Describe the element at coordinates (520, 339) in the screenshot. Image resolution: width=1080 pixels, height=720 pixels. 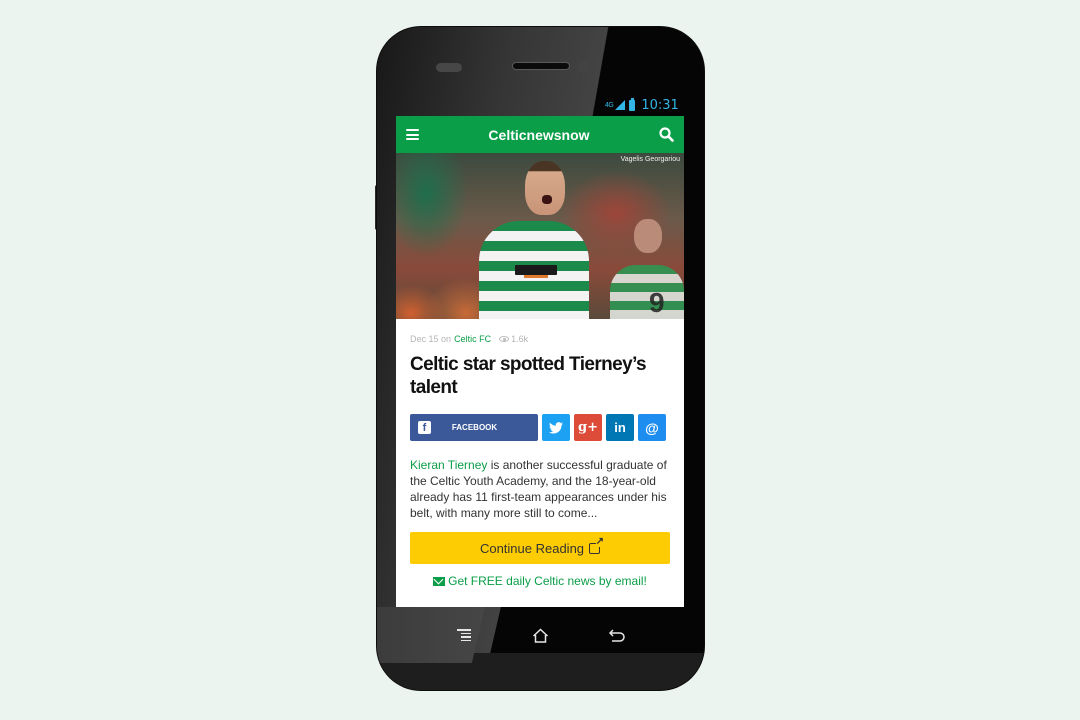
I see `view-count-value: 1.6k` at that location.